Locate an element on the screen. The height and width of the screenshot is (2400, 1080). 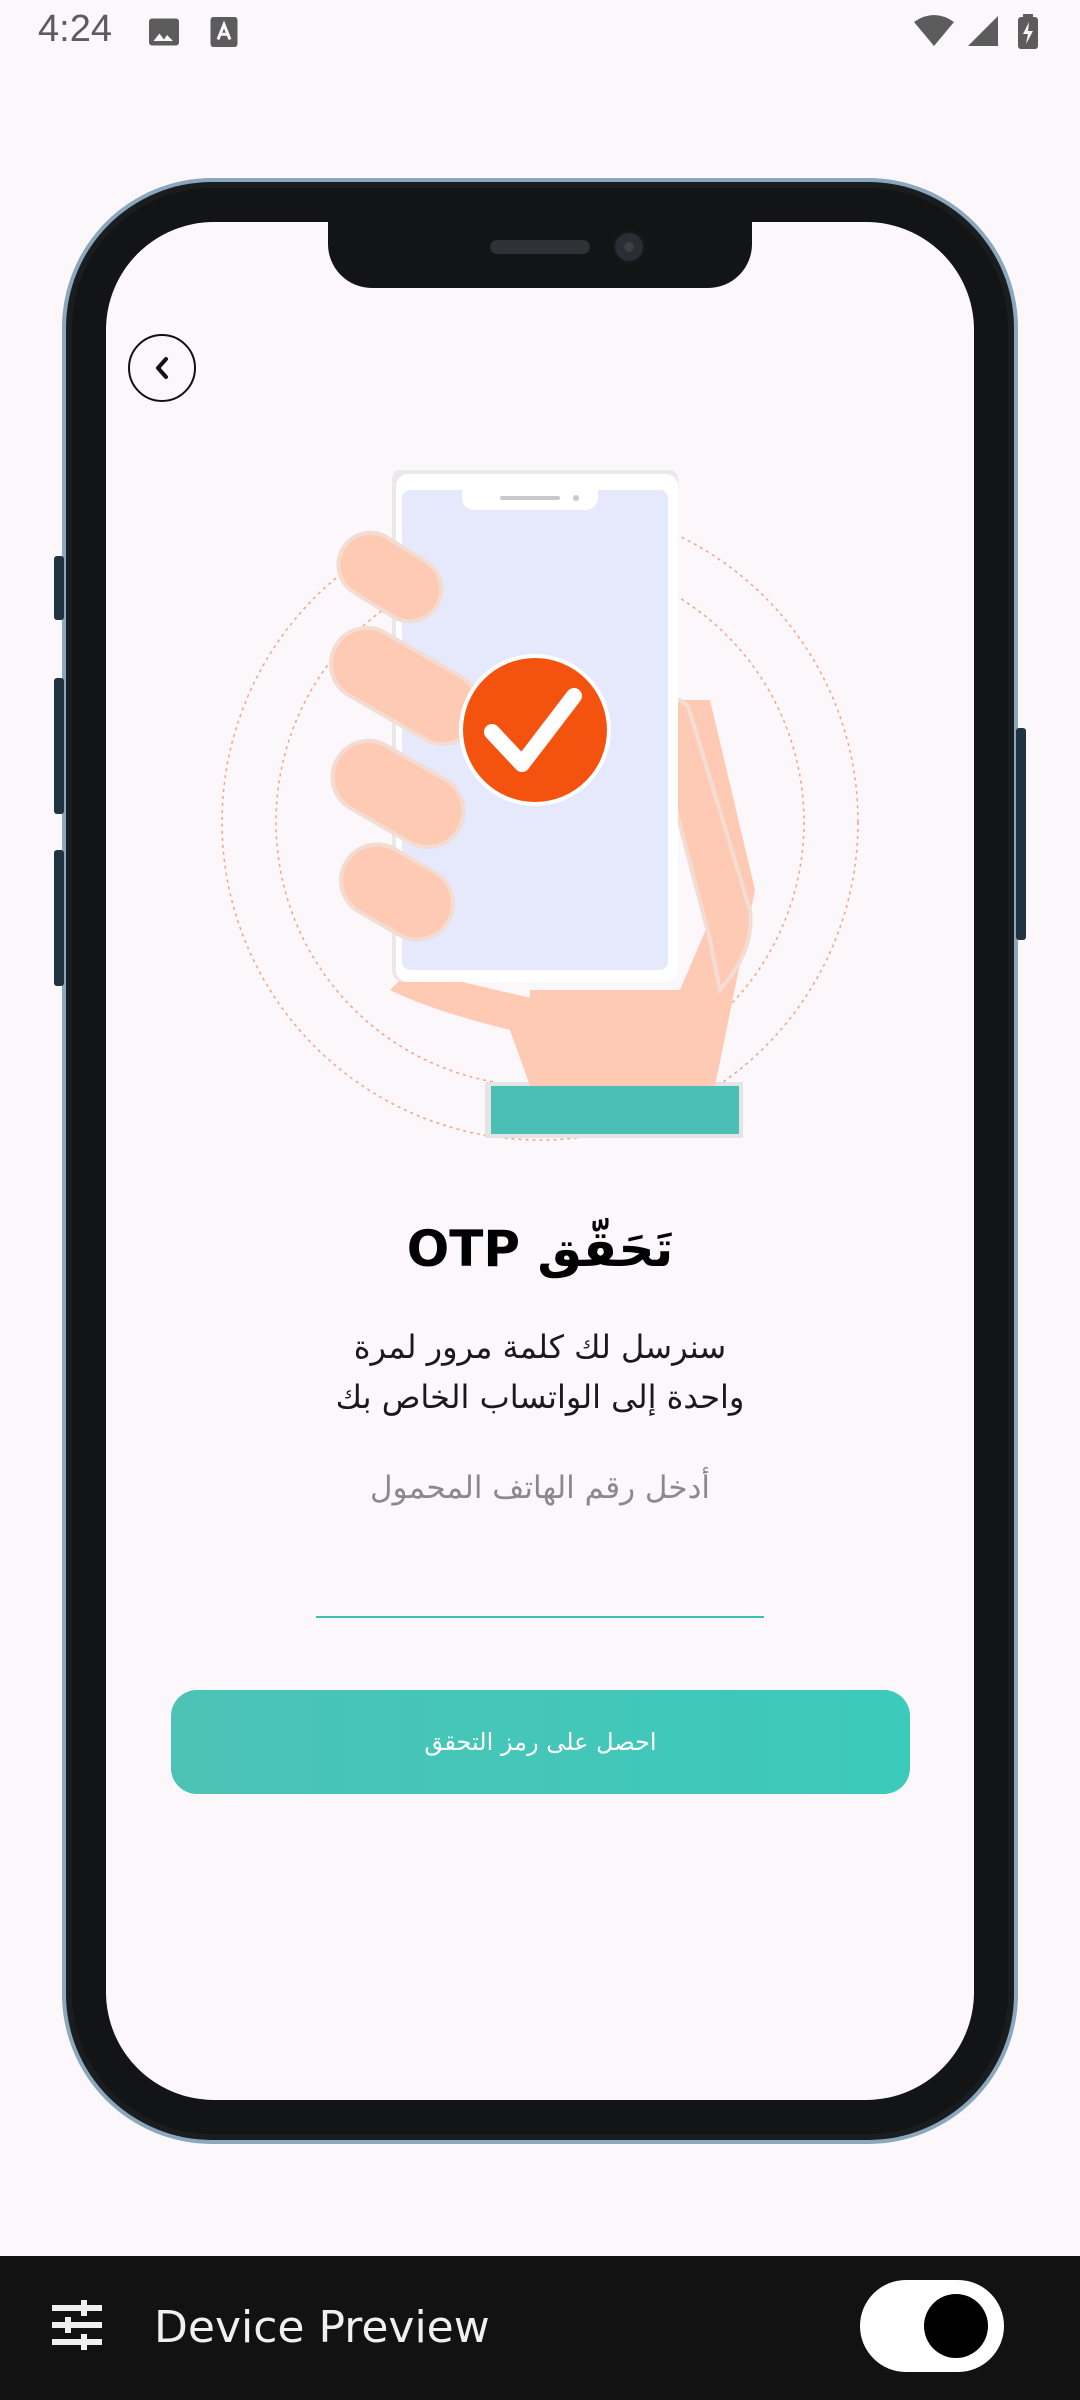
device-preview-bar: Device Preview is located at coordinates (540, 2328).